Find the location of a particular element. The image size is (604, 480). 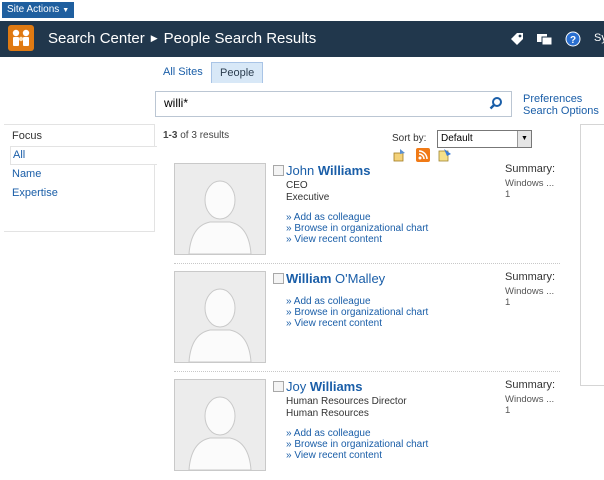

ribbon: Site Actions ▼ is located at coordinates (302, 10).